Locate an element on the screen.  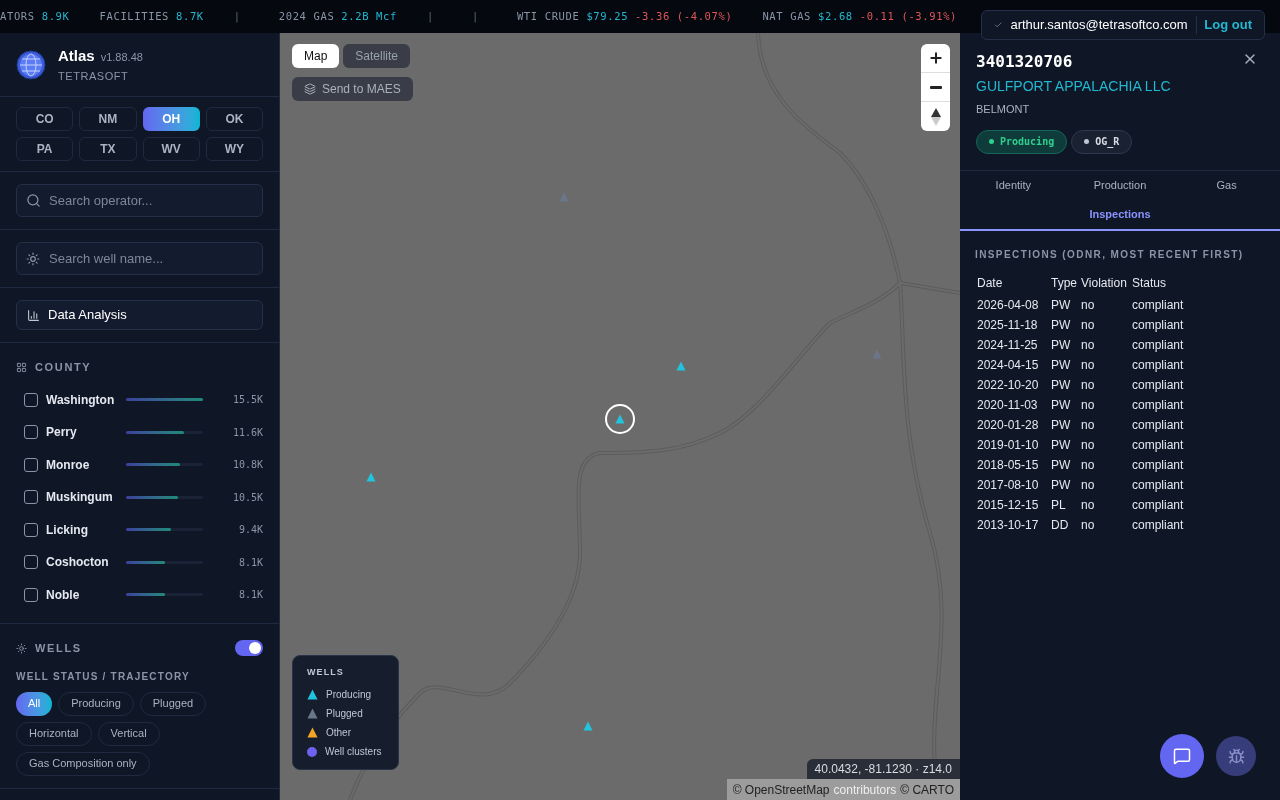
county-label: BELMONT is located at coordinates (1003, 109).